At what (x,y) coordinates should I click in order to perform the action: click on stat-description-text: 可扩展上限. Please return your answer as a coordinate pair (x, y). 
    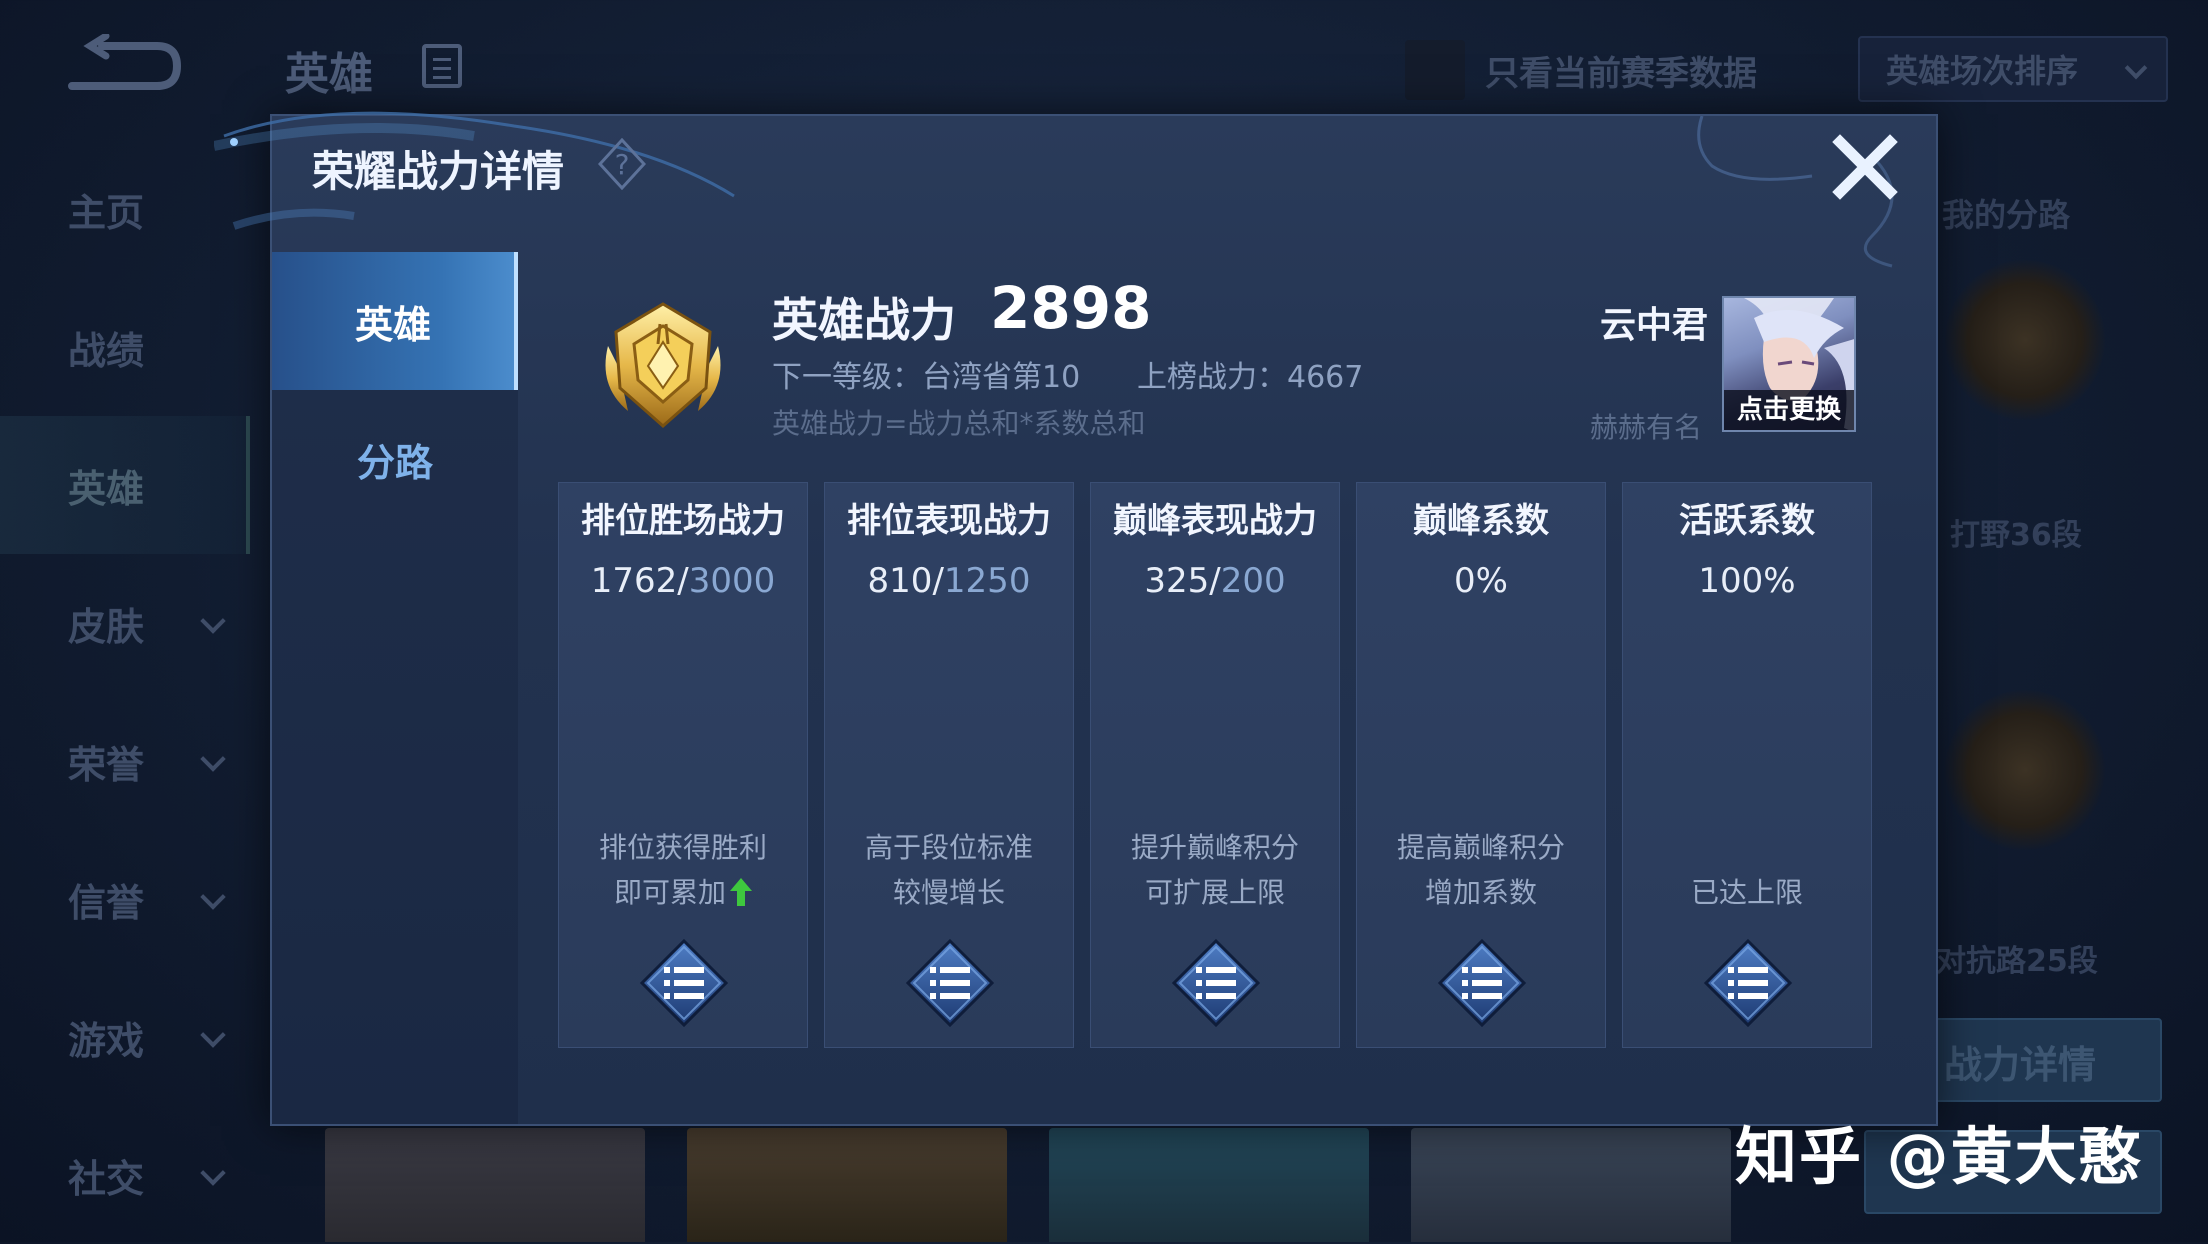
    Looking at the image, I should click on (1214, 892).